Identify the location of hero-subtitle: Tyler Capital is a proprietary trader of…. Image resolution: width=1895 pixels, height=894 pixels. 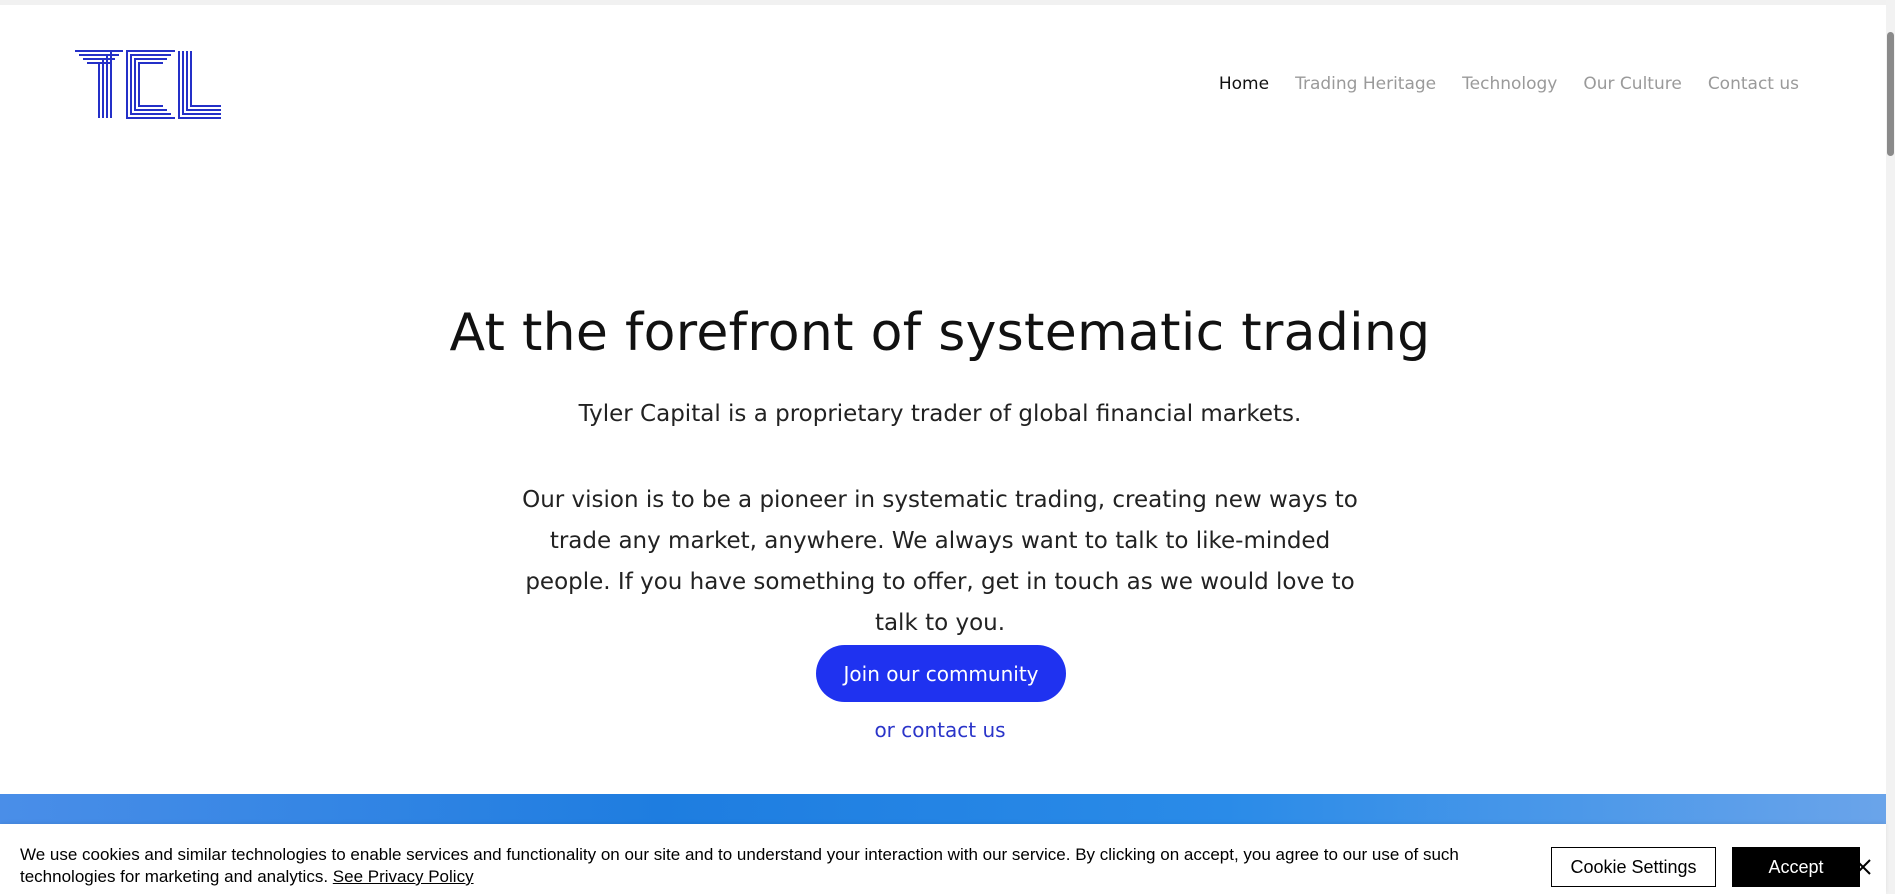
(940, 414).